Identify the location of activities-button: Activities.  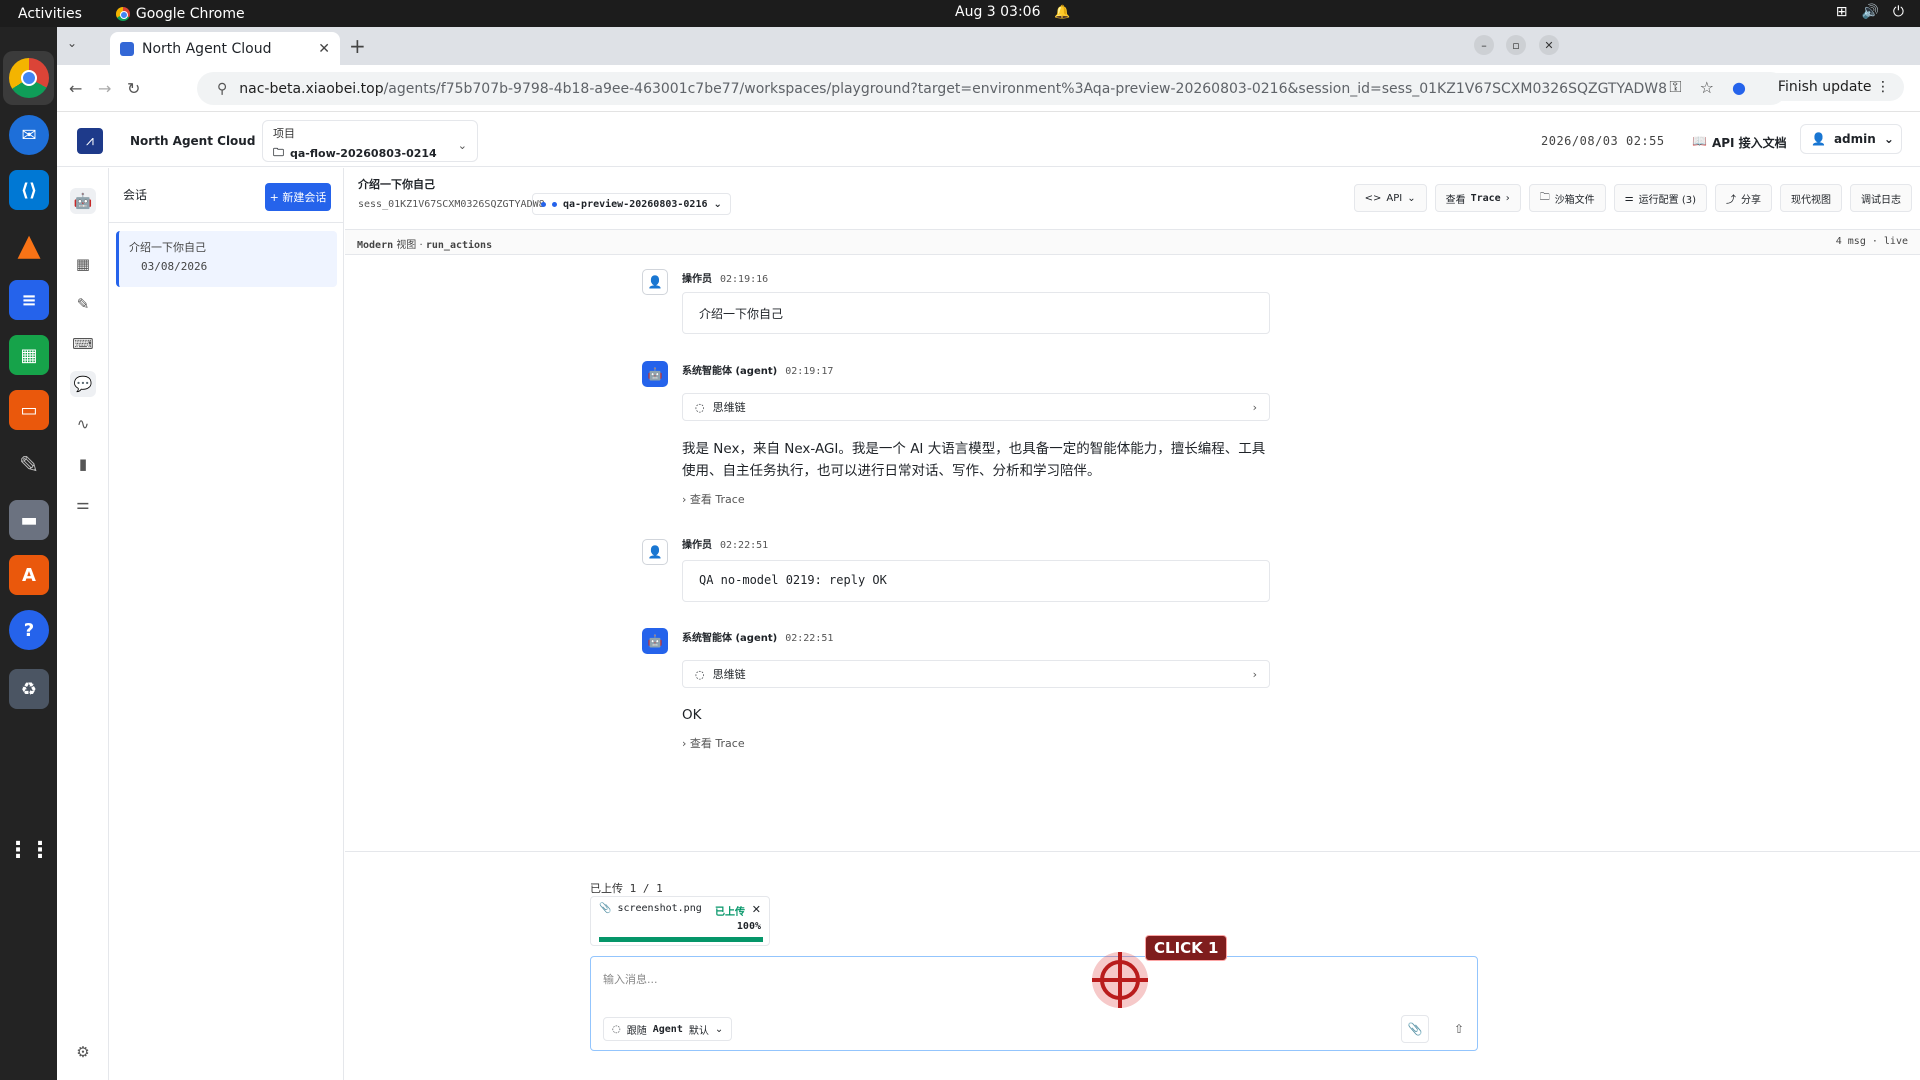
(50, 14).